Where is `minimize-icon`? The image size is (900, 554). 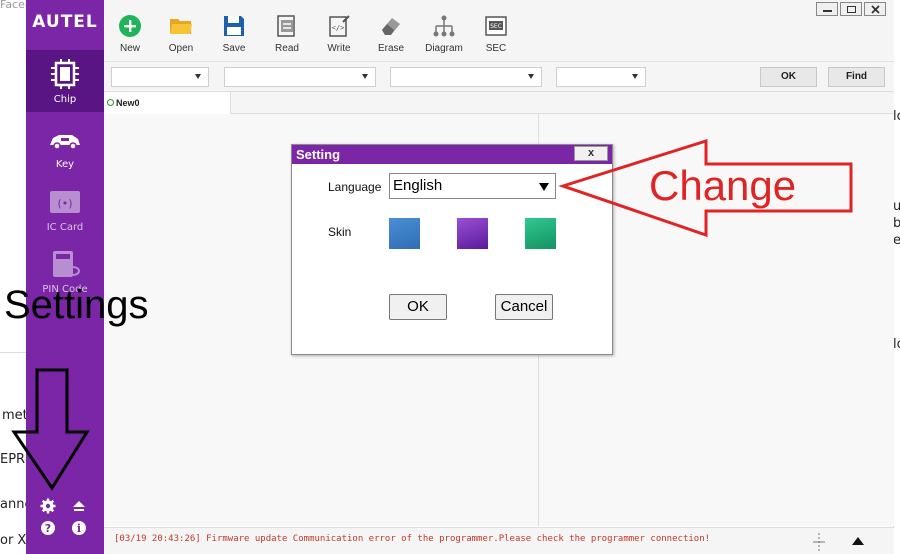
minimize-icon is located at coordinates (827, 11).